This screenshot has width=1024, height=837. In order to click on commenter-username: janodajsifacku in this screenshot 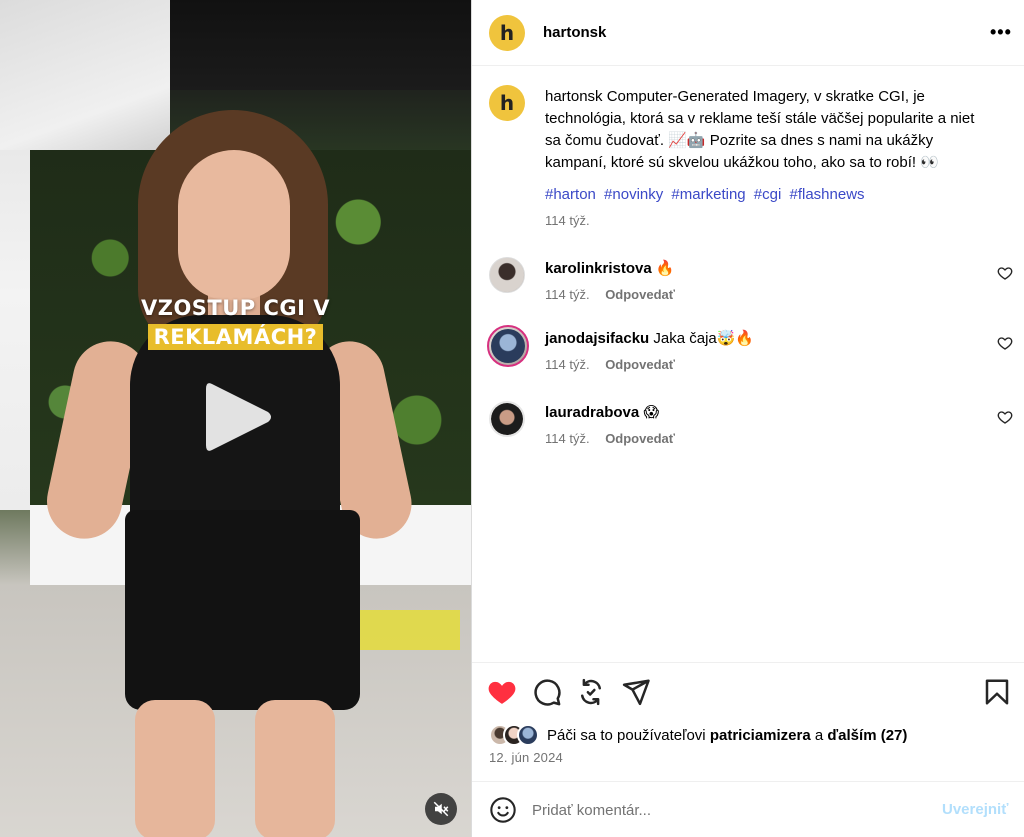, I will do `click(597, 338)`.